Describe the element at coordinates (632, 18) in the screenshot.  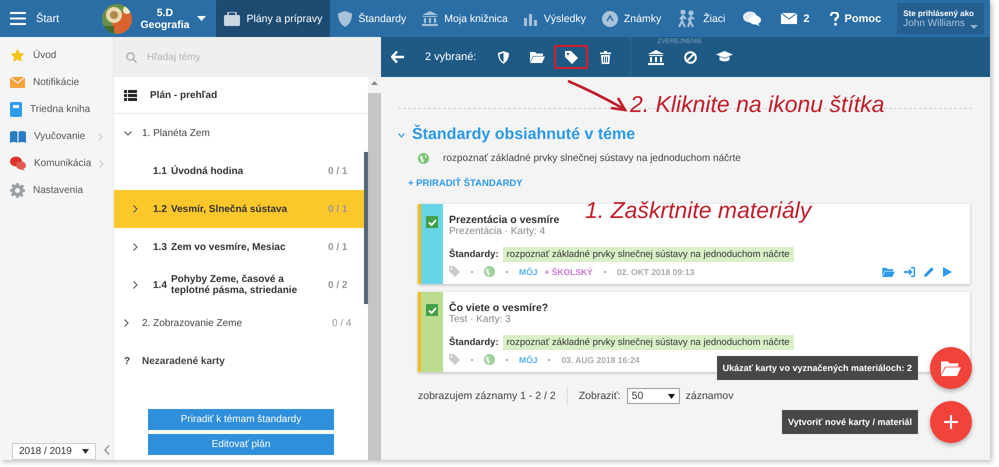
I see `nav-tab: Známky` at that location.